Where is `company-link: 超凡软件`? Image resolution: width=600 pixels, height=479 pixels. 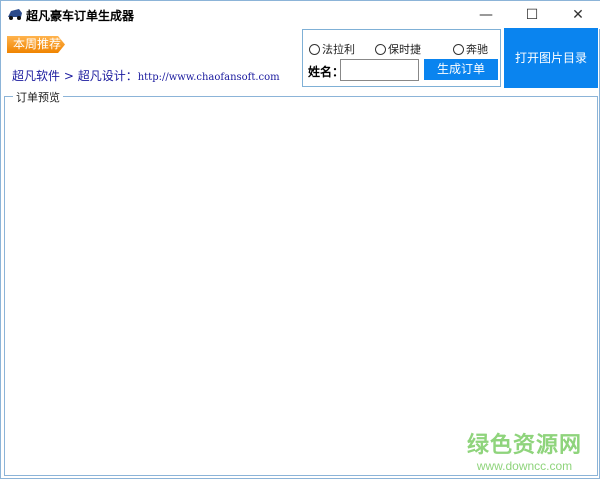
company-link: 超凡软件 is located at coordinates (36, 76).